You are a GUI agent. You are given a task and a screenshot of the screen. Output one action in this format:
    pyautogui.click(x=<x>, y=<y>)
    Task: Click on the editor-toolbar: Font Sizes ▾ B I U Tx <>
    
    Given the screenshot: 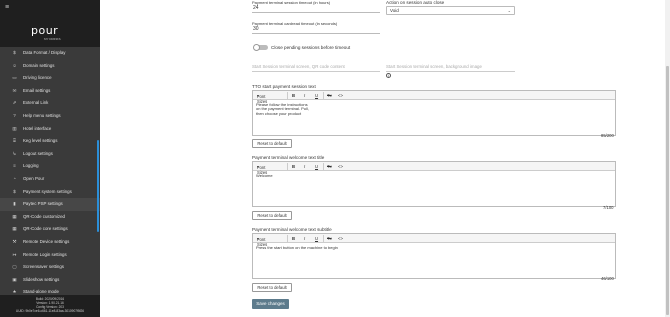 What is the action you would take?
    pyautogui.click(x=434, y=98)
    